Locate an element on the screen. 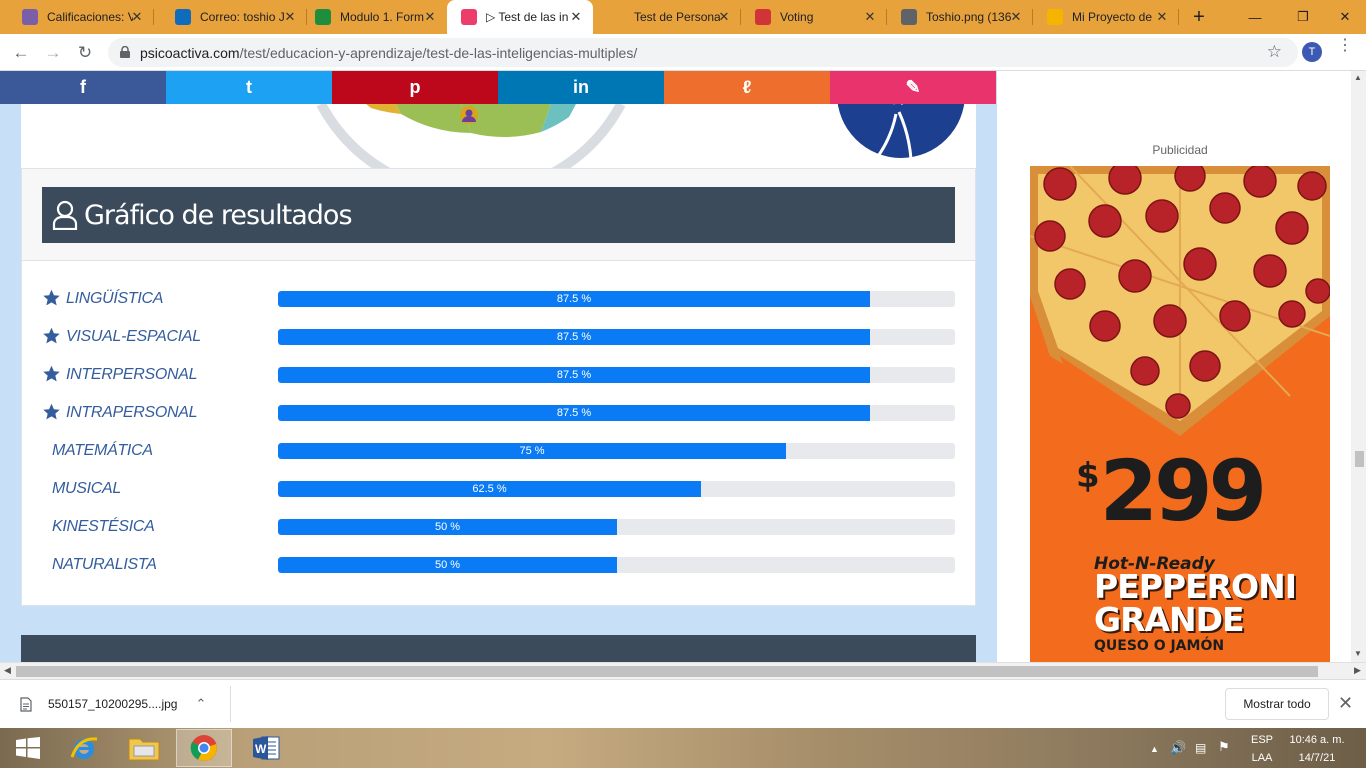 This screenshot has width=1366, height=768. browser-tab: Voting ✕ is located at coordinates (814, 17).